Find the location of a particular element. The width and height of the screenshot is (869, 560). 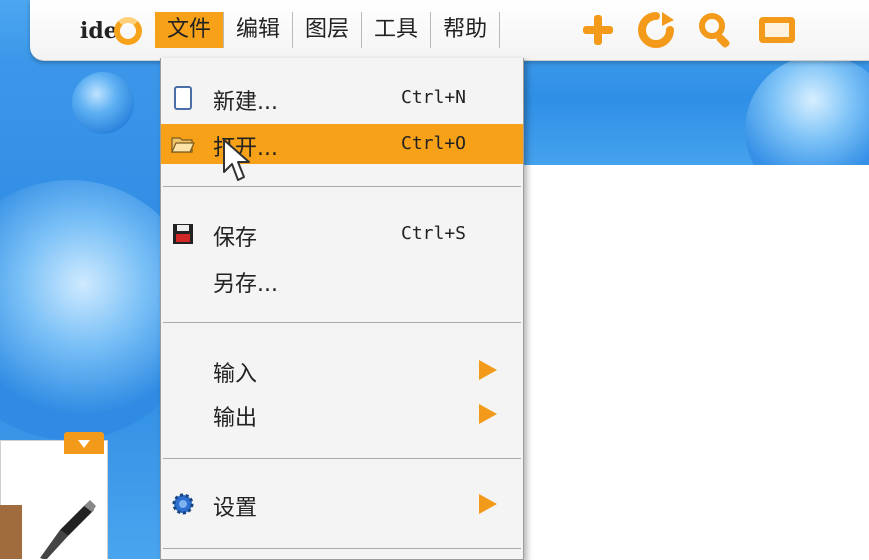

frame-icon is located at coordinates (777, 30).